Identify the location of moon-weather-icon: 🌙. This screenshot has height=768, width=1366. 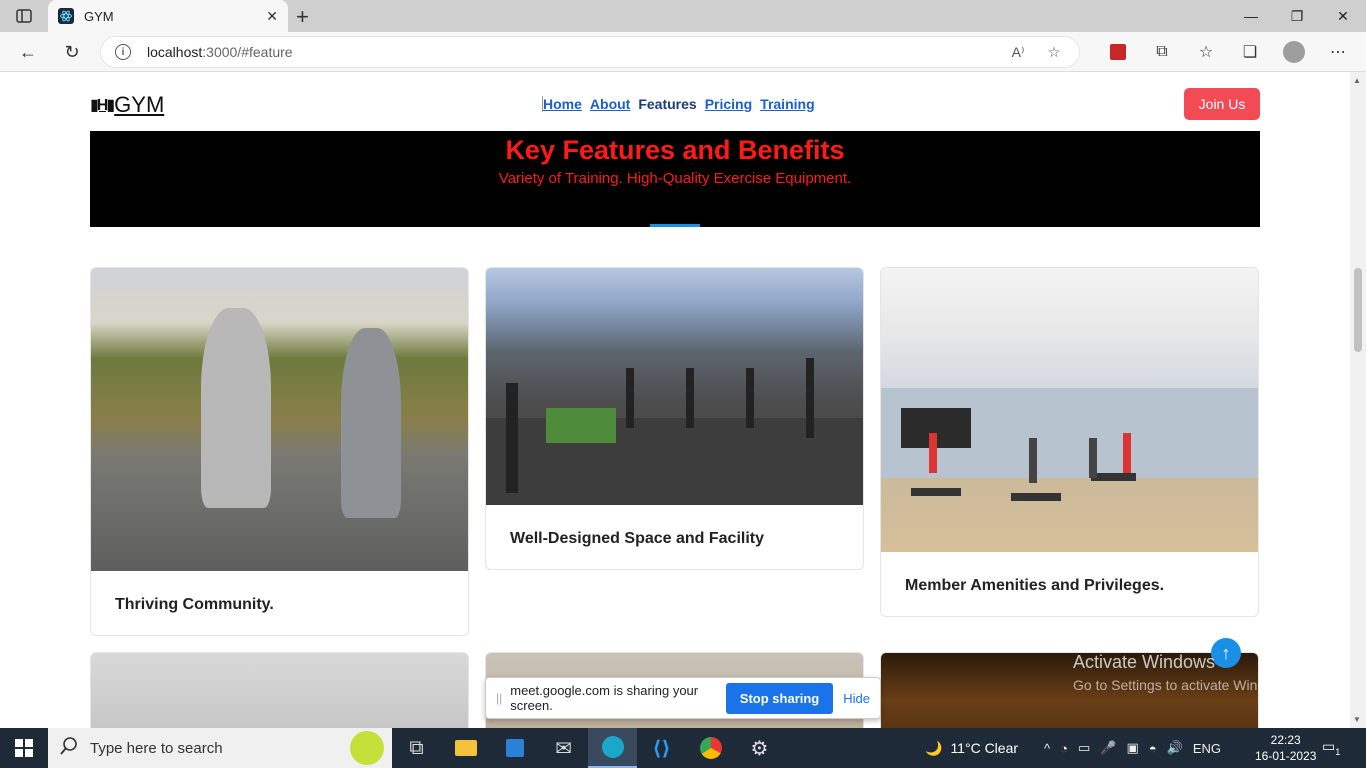
(934, 747).